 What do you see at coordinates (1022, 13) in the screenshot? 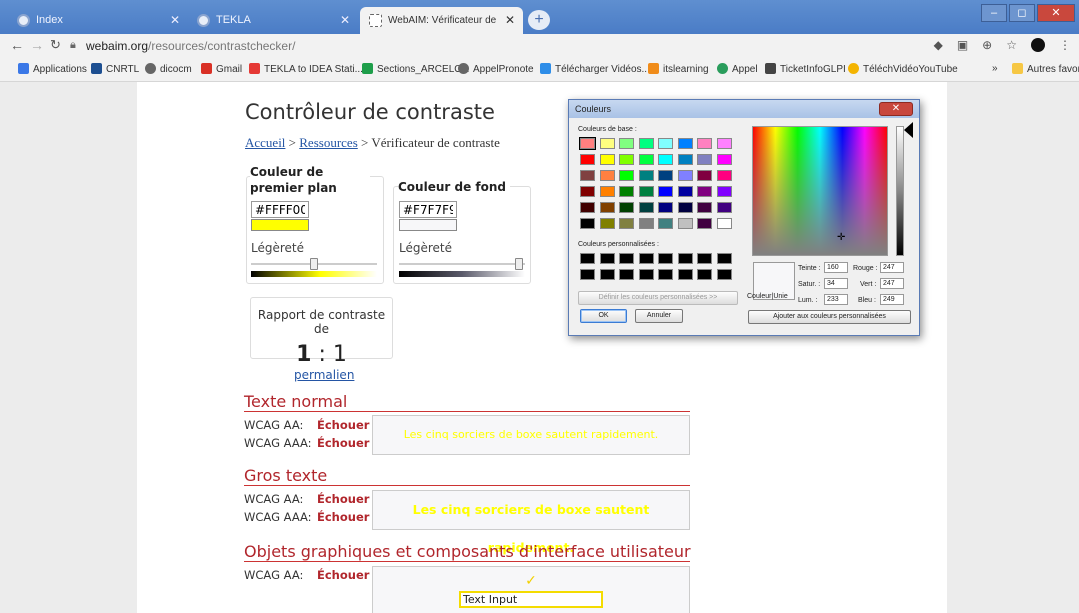
I see `maximize-icon: ◻` at bounding box center [1022, 13].